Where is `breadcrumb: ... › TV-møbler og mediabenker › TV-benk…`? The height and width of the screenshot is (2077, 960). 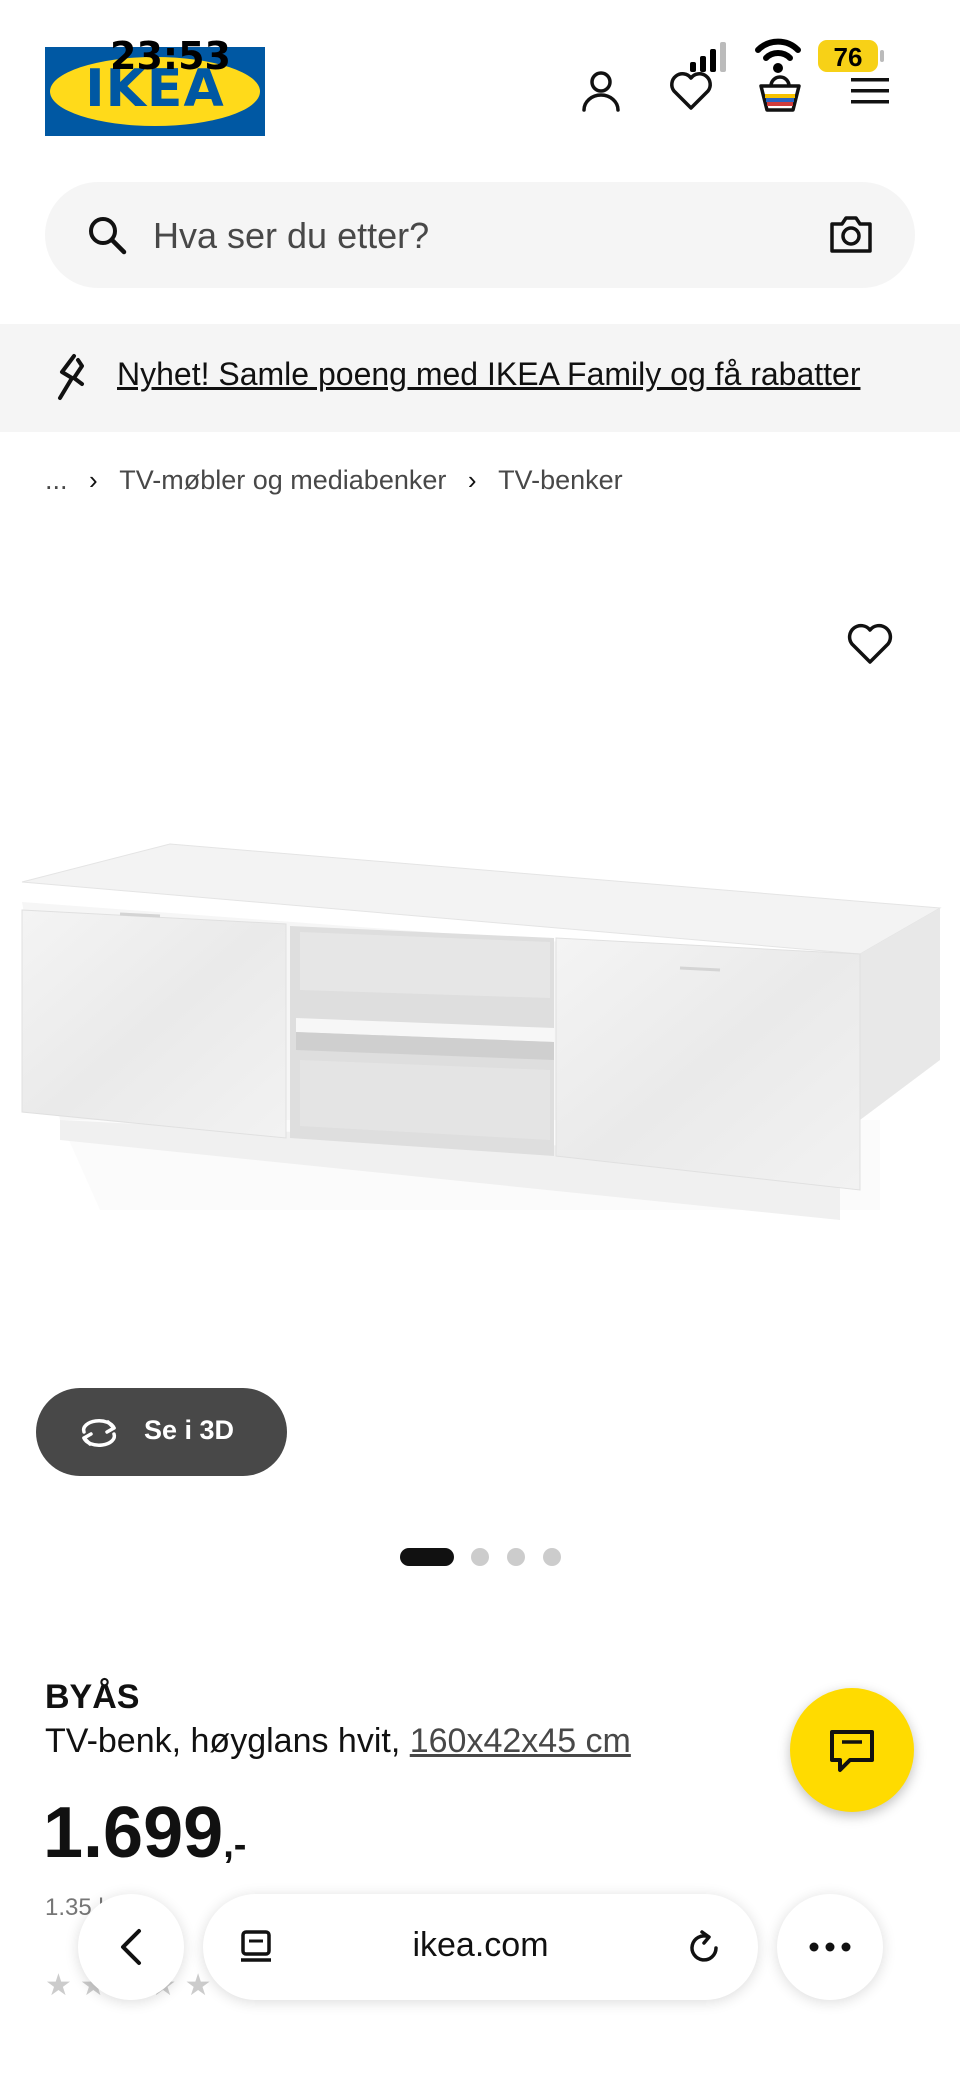 breadcrumb: ... › TV-møbler og mediabenker › TV-benk… is located at coordinates (334, 480).